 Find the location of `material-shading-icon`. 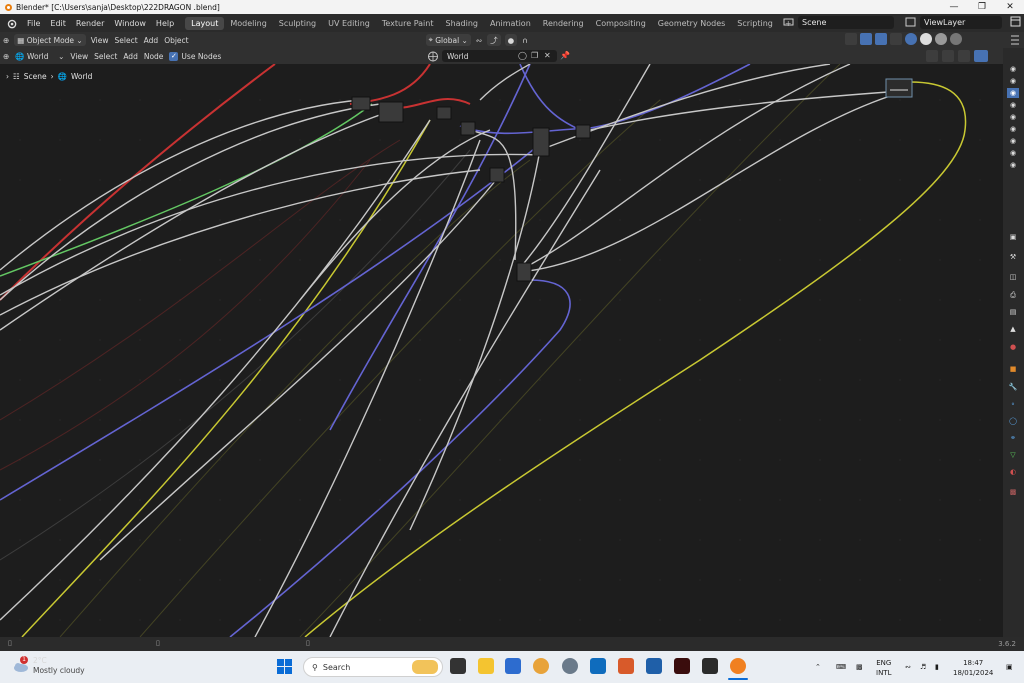

material-shading-icon is located at coordinates (941, 39).